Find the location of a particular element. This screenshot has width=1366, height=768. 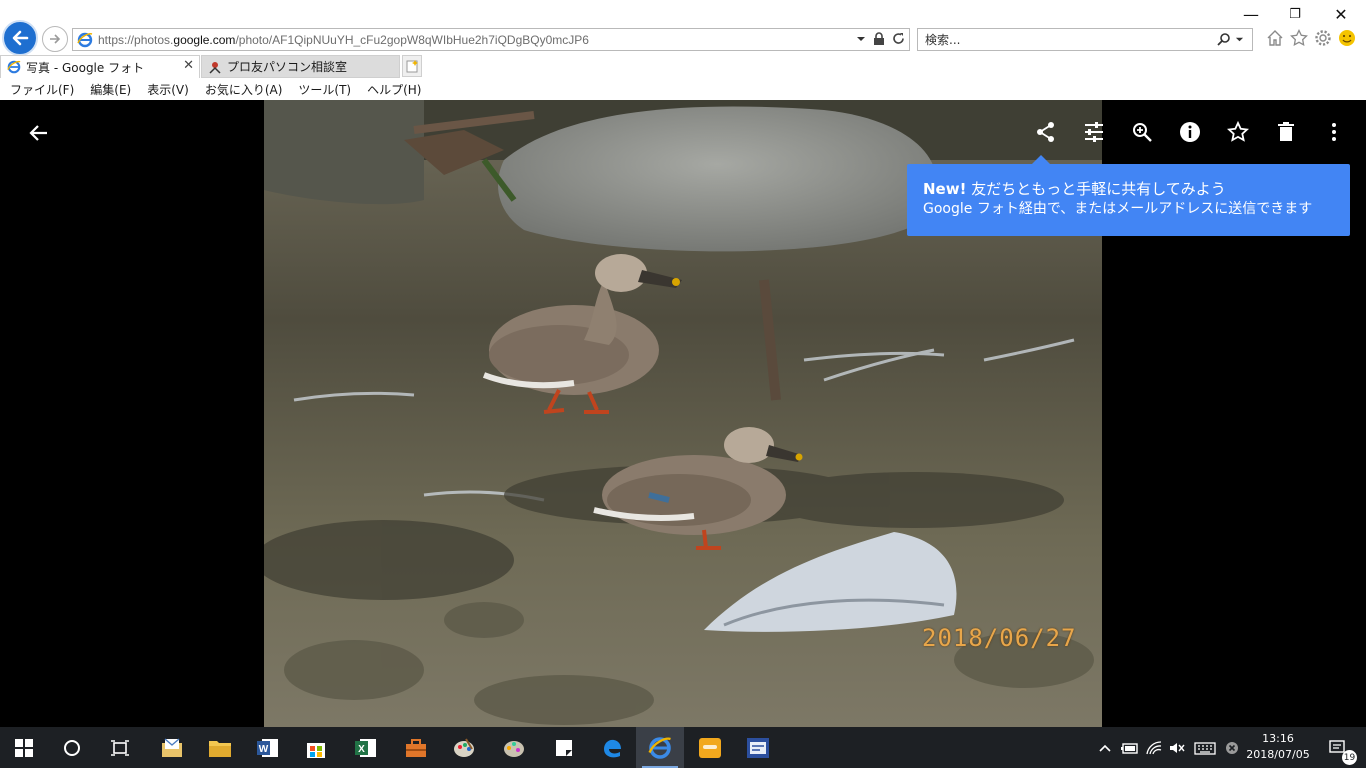

blue-app-icon is located at coordinates (758, 747).